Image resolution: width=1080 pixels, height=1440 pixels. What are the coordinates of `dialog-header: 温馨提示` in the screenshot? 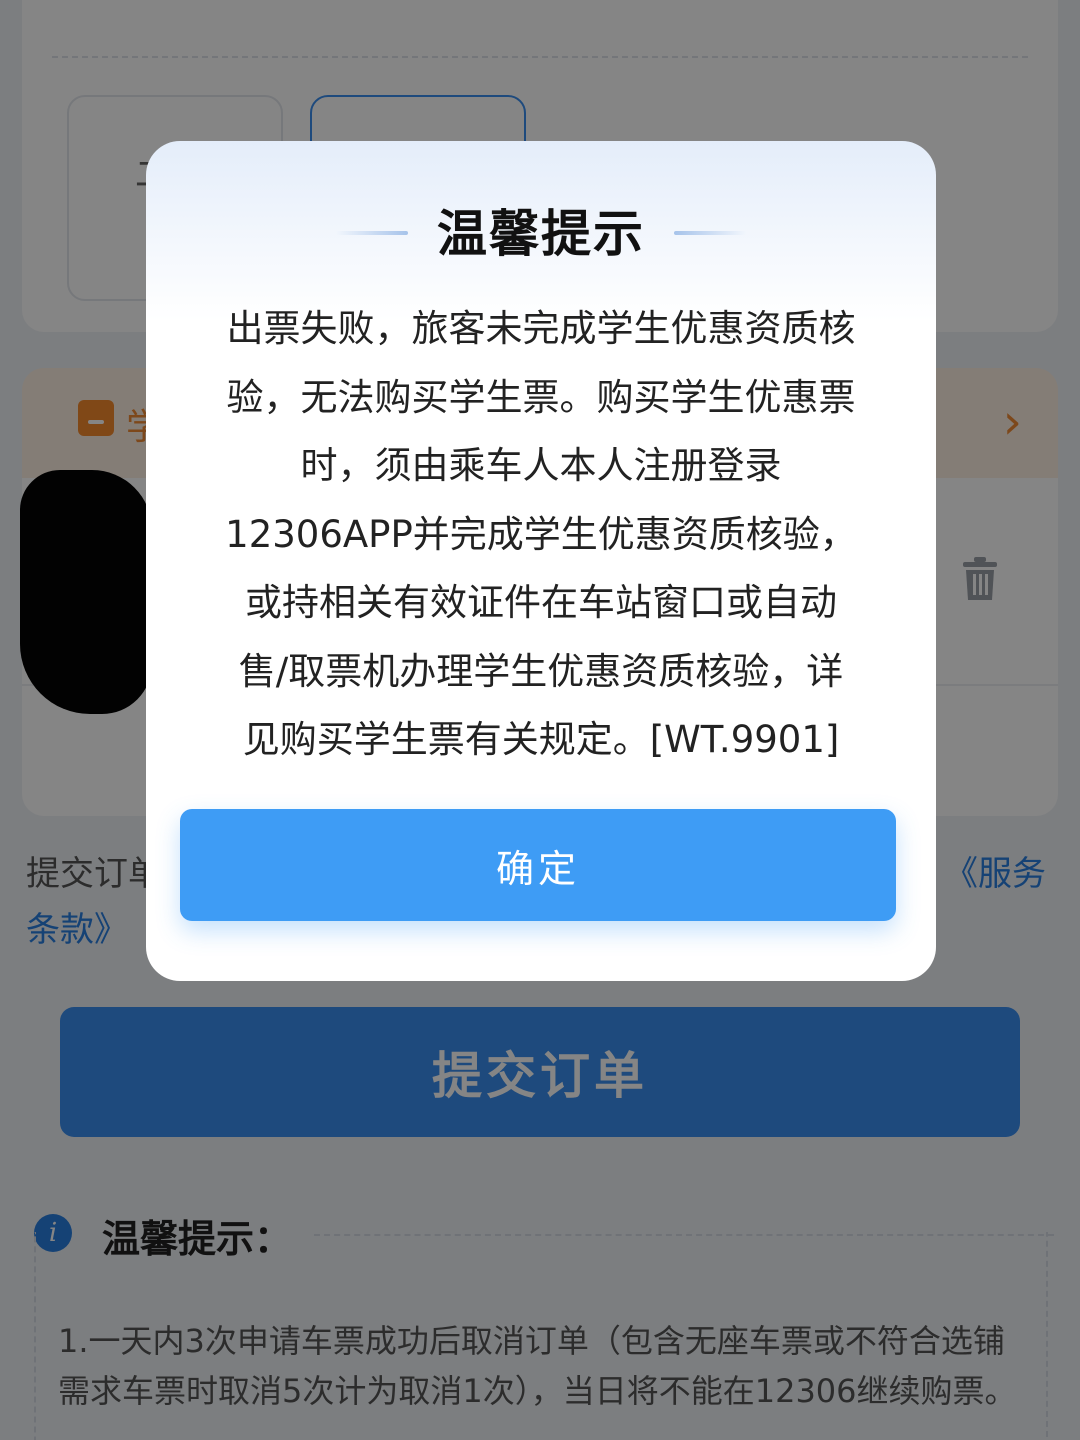 It's located at (541, 234).